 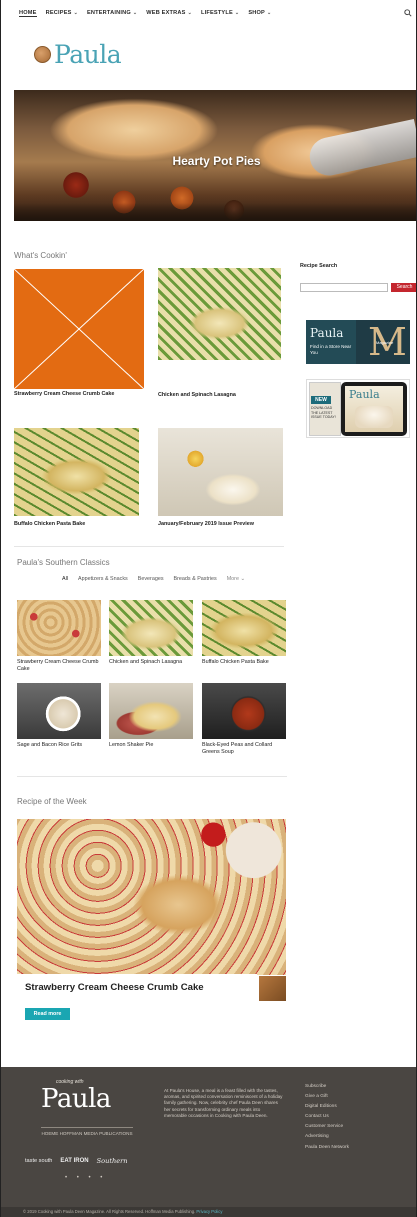 I want to click on cake-image, so click(x=374, y=417).